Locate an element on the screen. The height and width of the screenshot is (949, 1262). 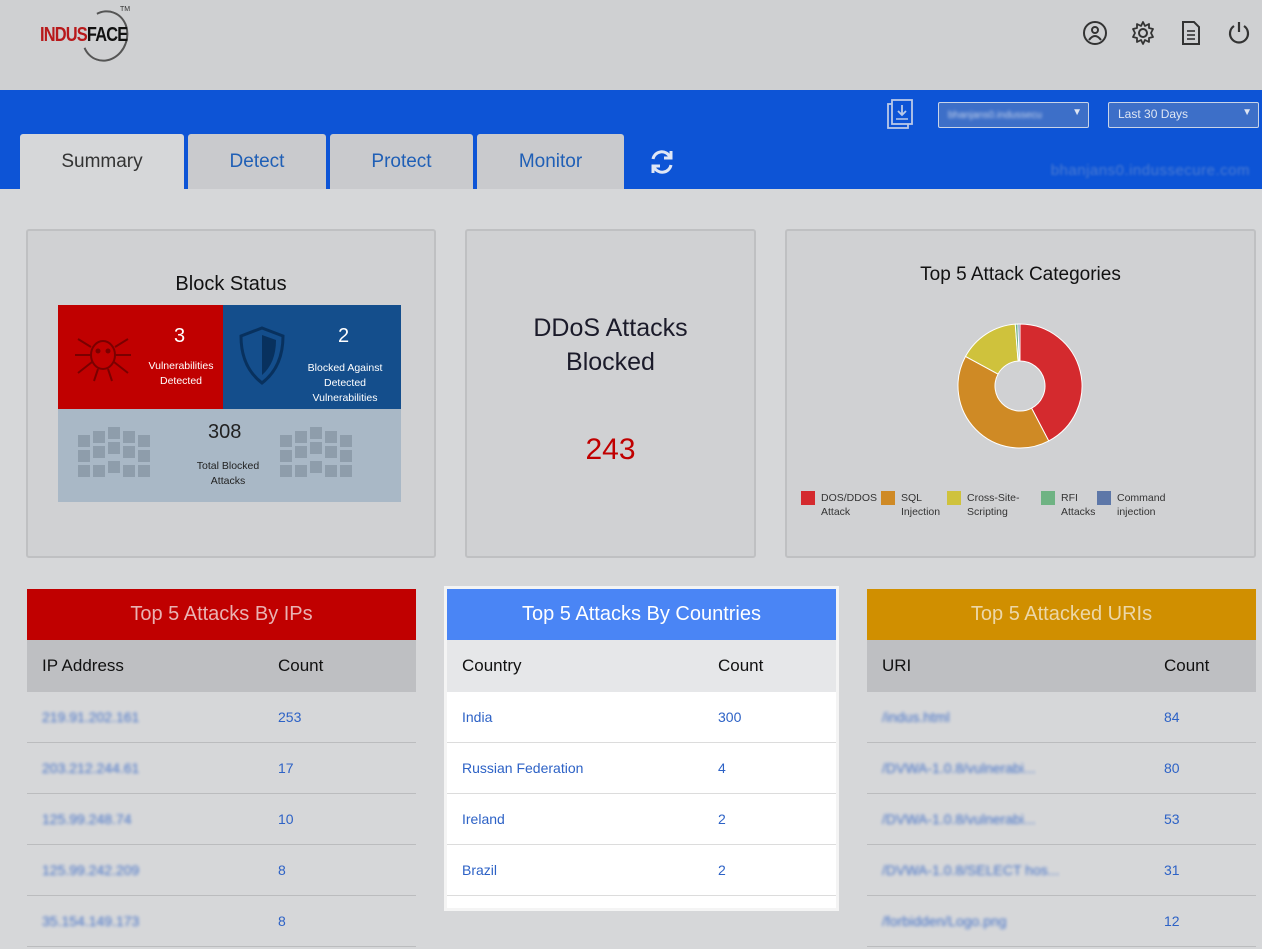
table-row: 125.99.242.209 8 is located at coordinates (221, 870).